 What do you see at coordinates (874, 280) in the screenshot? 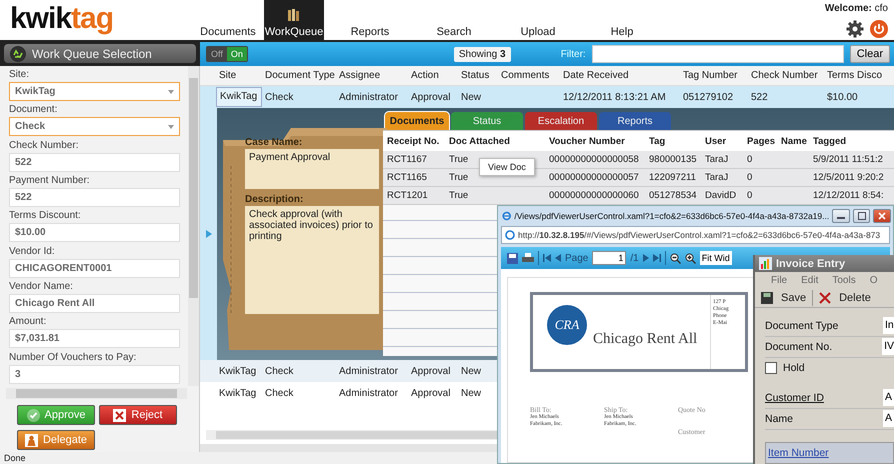
I see `menu-item: O` at bounding box center [874, 280].